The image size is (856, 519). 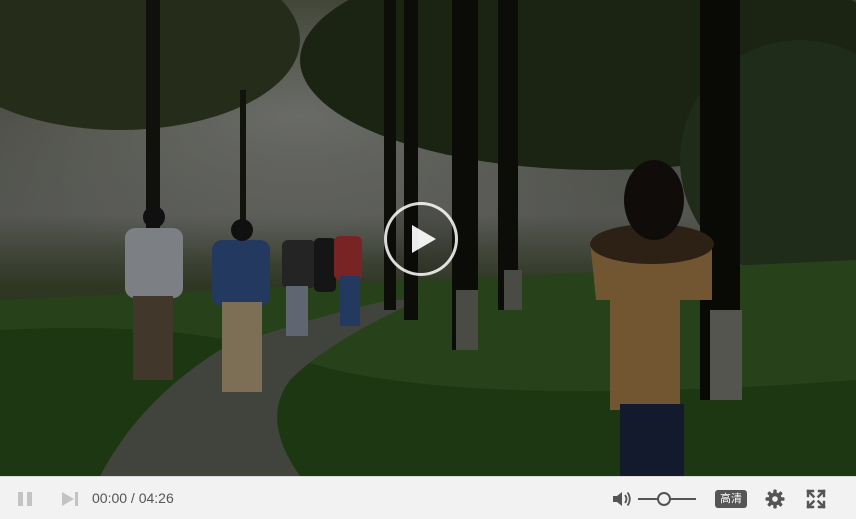 What do you see at coordinates (110, 498) in the screenshot?
I see `current-time: 00:00` at bounding box center [110, 498].